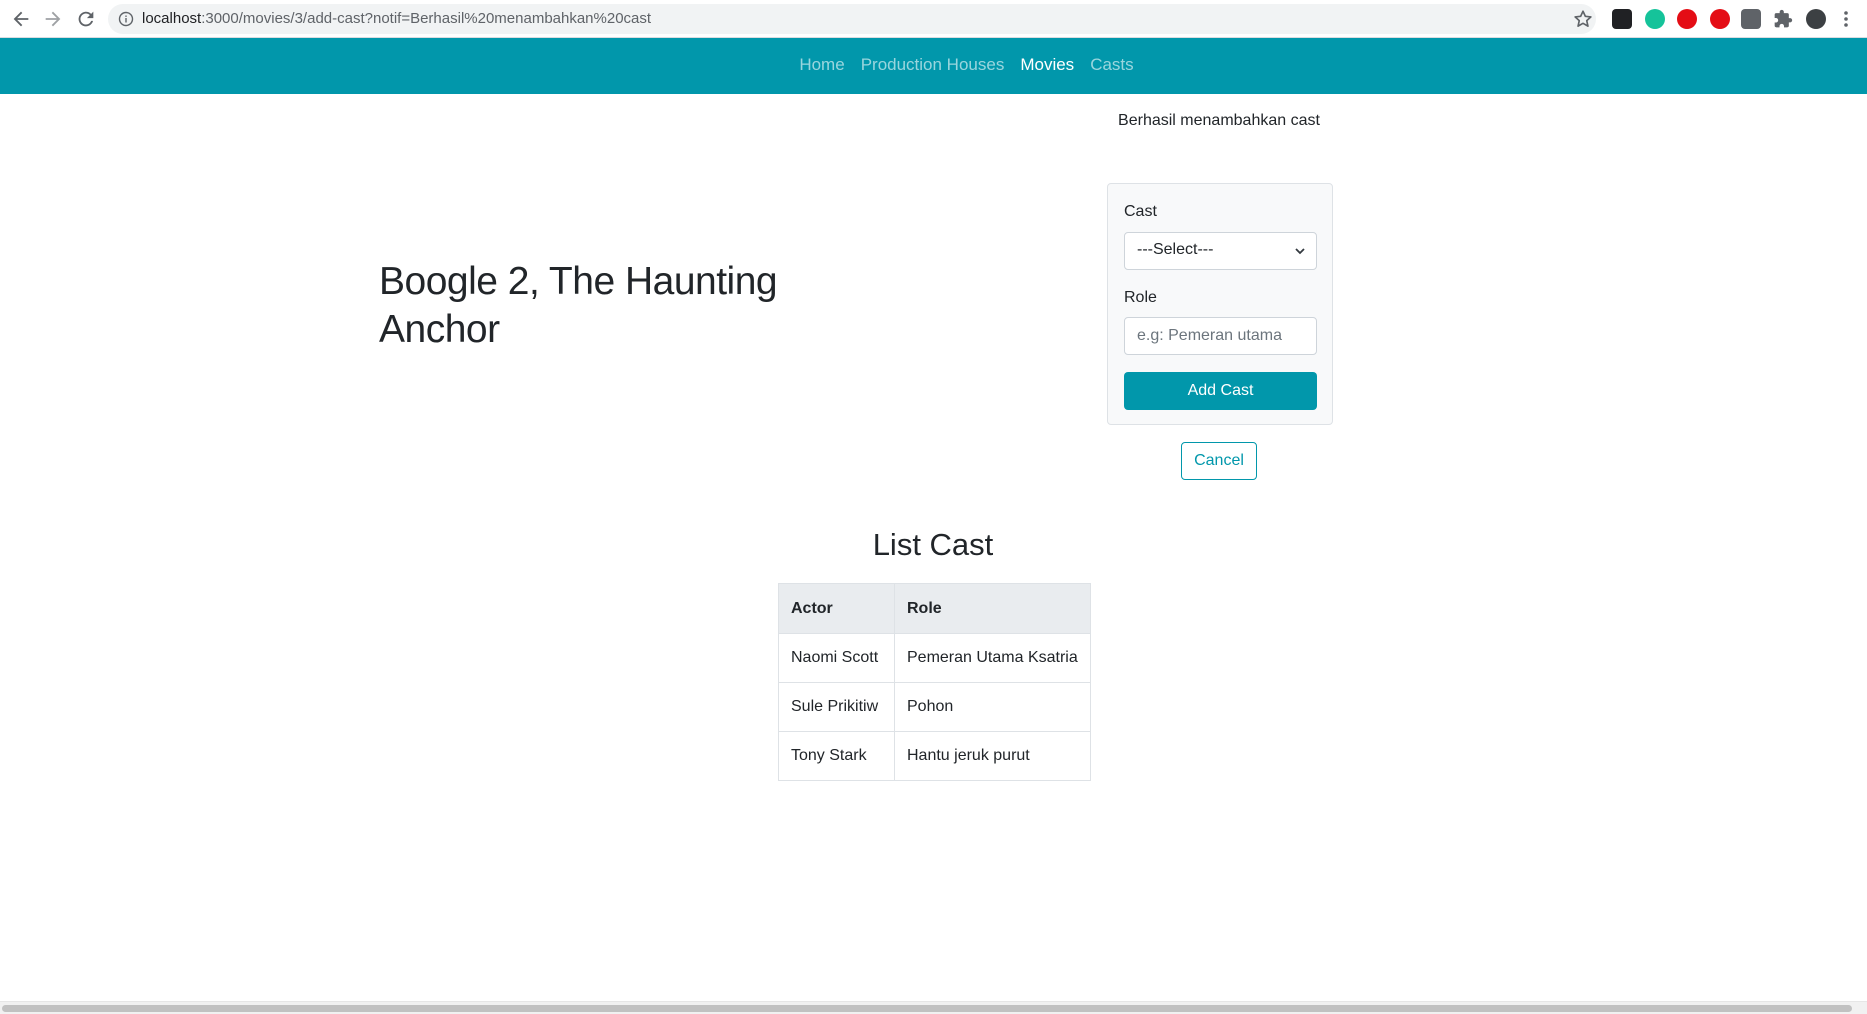 This screenshot has height=1014, width=1867. I want to click on table-row: Naomi Scott Pemeran Utama Ksatria, so click(934, 658).